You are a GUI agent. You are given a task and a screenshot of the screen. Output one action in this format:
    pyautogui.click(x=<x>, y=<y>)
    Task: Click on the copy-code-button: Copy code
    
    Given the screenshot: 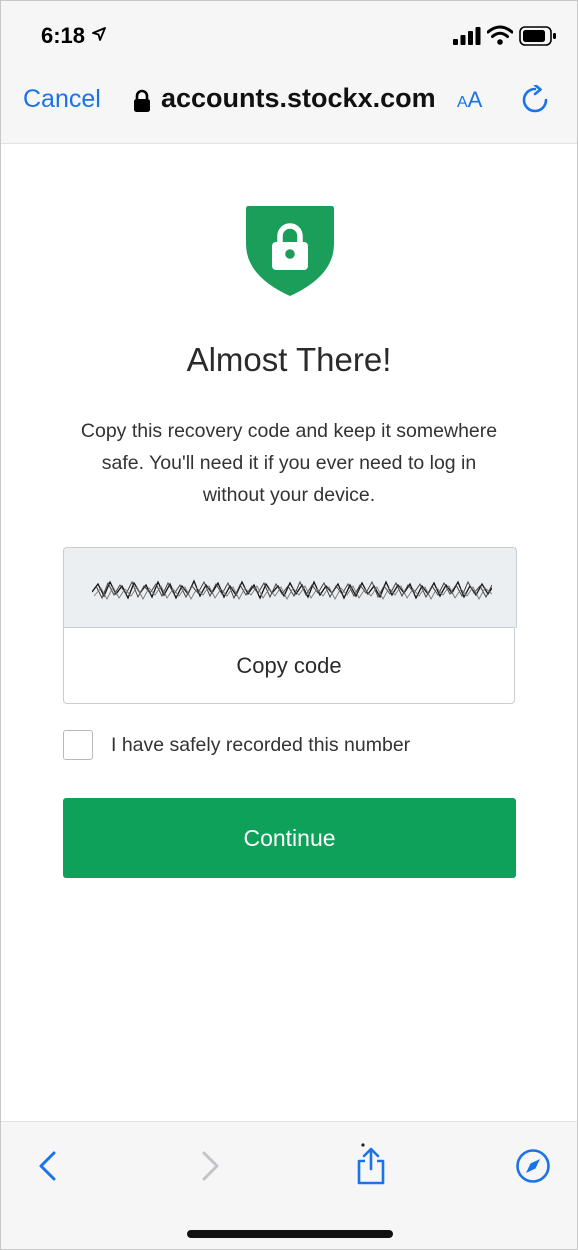 What is the action you would take?
    pyautogui.click(x=289, y=665)
    